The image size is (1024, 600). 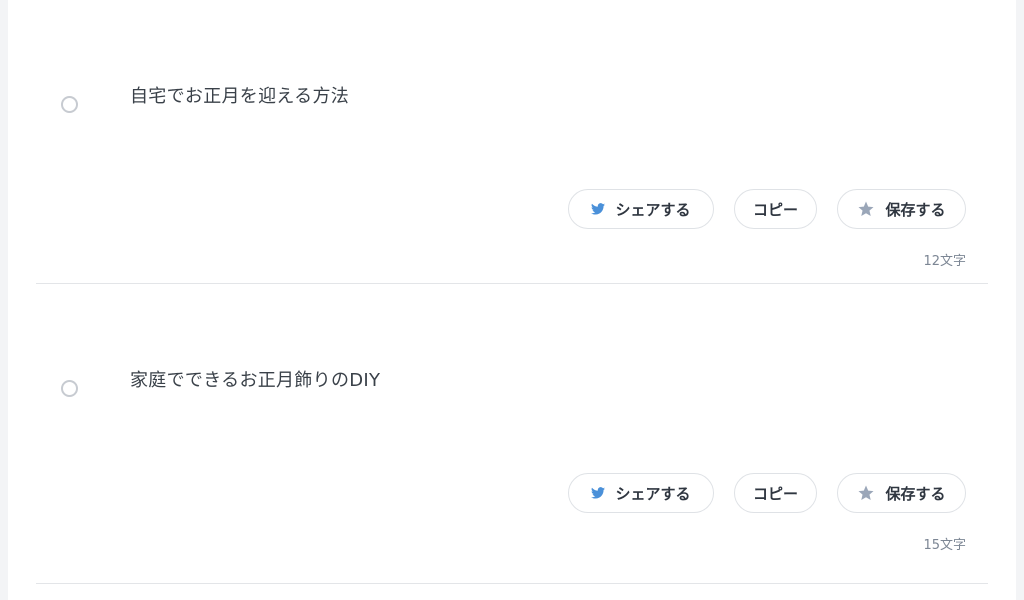 I want to click on char-count: 15文字, so click(x=944, y=545).